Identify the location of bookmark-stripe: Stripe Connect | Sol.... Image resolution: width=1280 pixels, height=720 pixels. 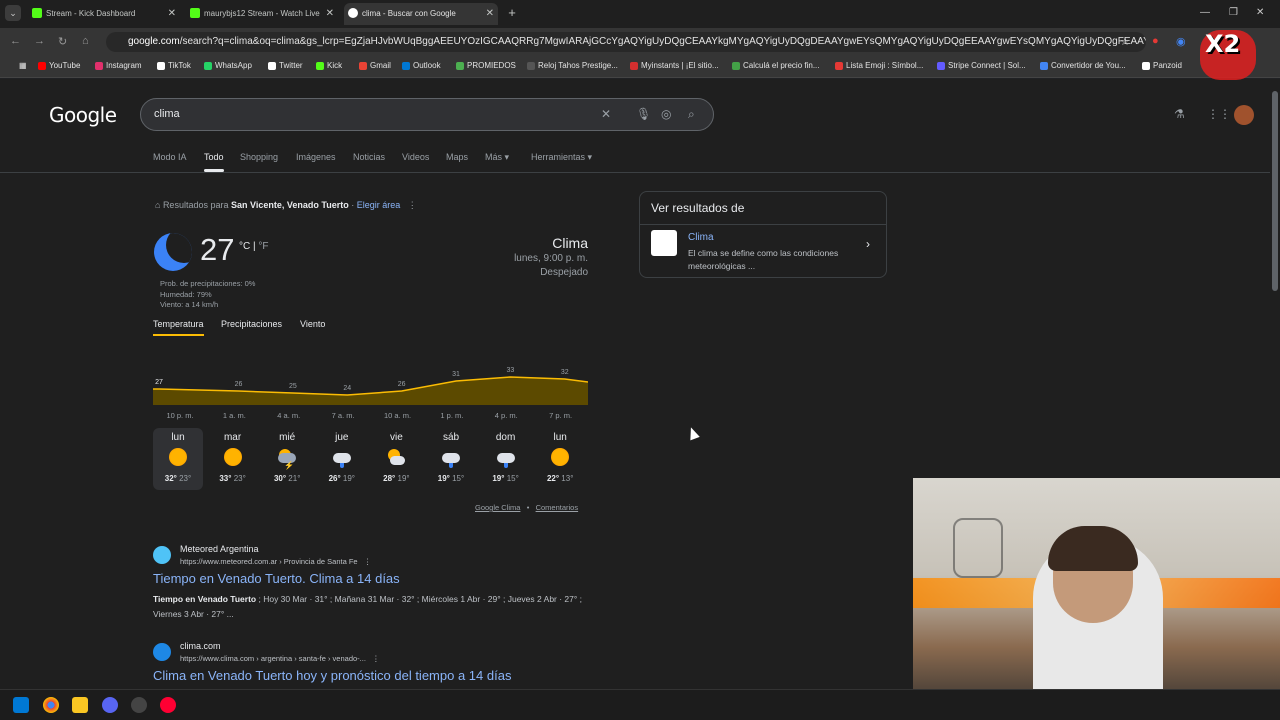
(981, 65).